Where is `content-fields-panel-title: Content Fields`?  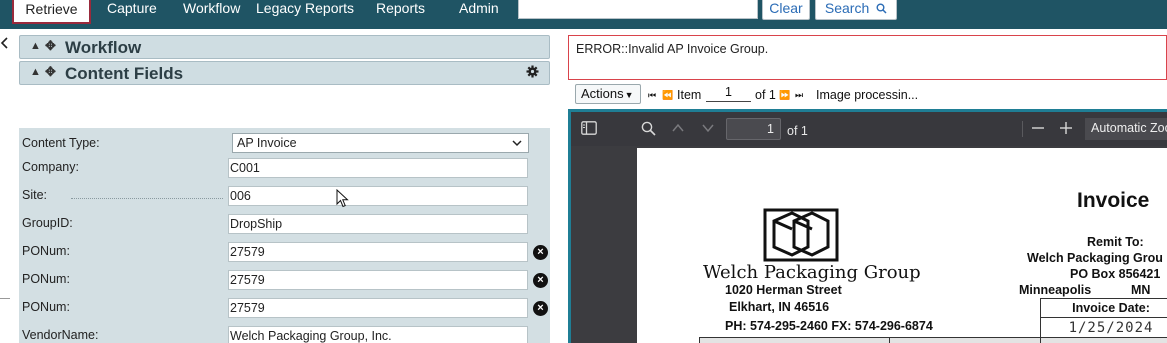 content-fields-panel-title: Content Fields is located at coordinates (124, 73).